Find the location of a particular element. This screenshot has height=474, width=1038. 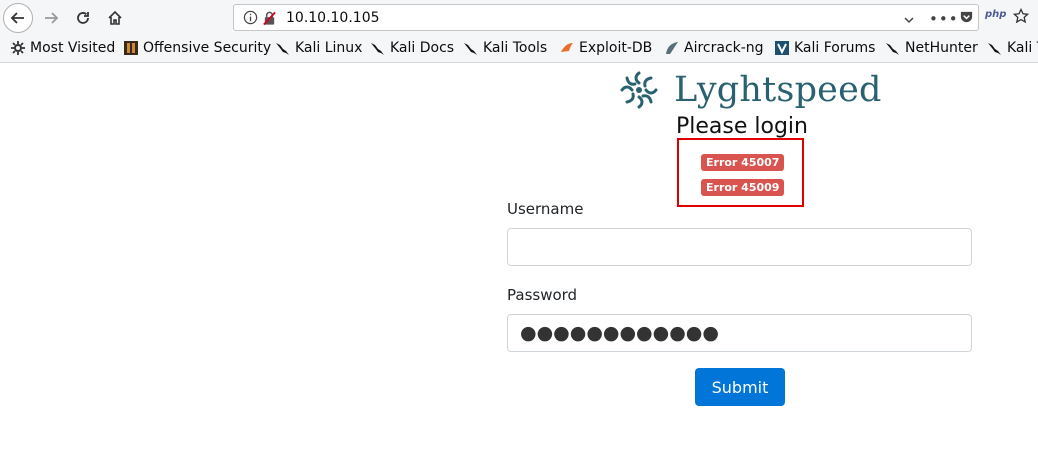

arrow-right-icon is located at coordinates (52, 18).